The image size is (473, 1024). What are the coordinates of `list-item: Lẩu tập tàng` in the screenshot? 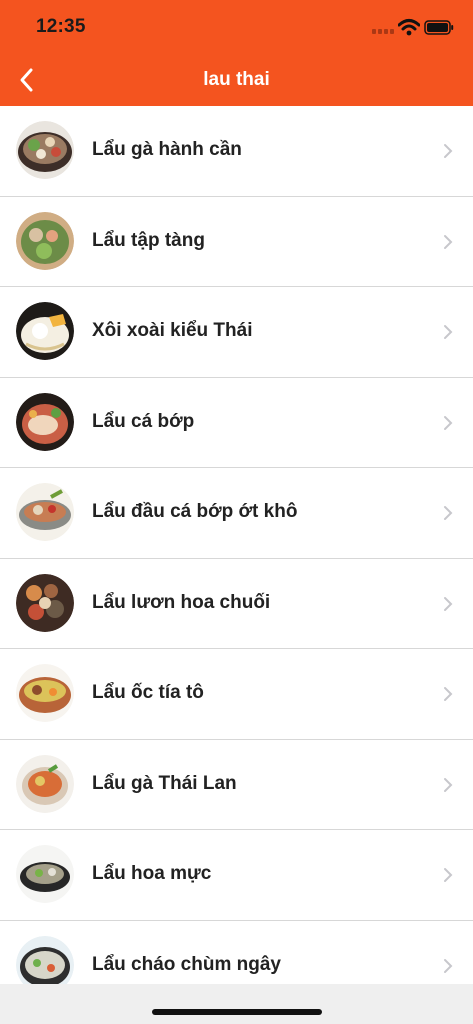 It's located at (236, 242).